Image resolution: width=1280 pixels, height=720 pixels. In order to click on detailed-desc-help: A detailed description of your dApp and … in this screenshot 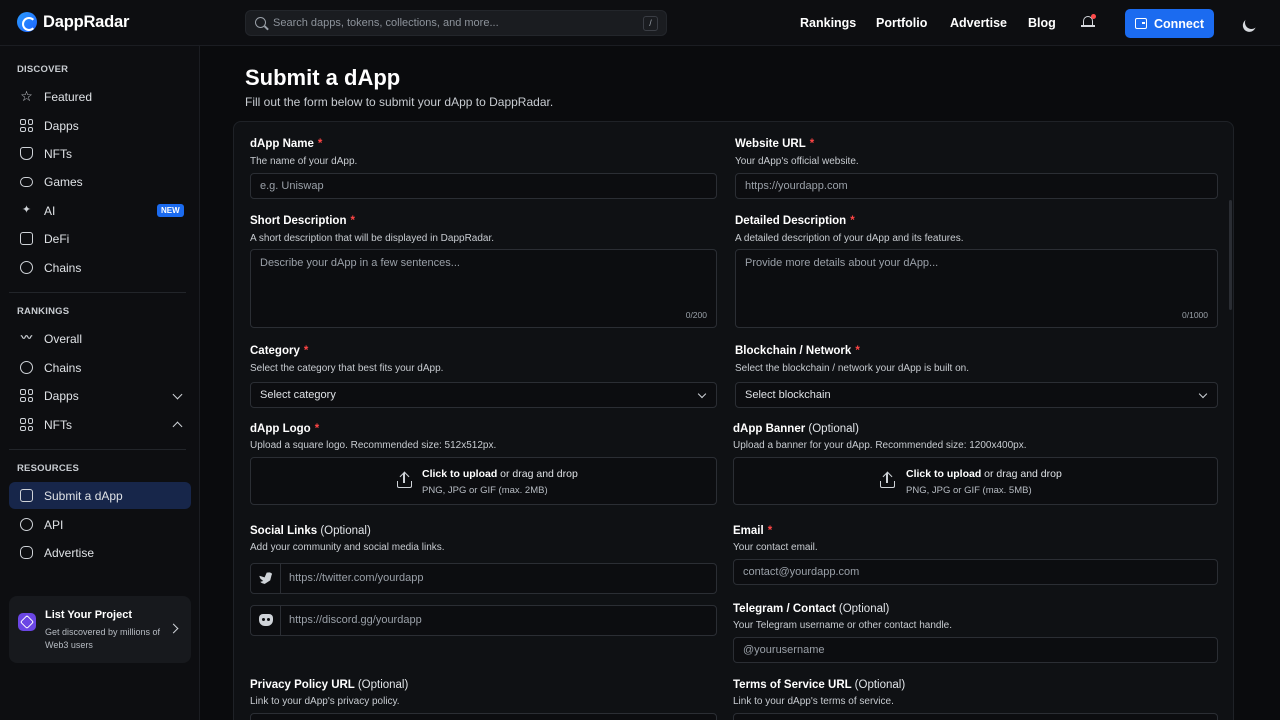, I will do `click(849, 238)`.